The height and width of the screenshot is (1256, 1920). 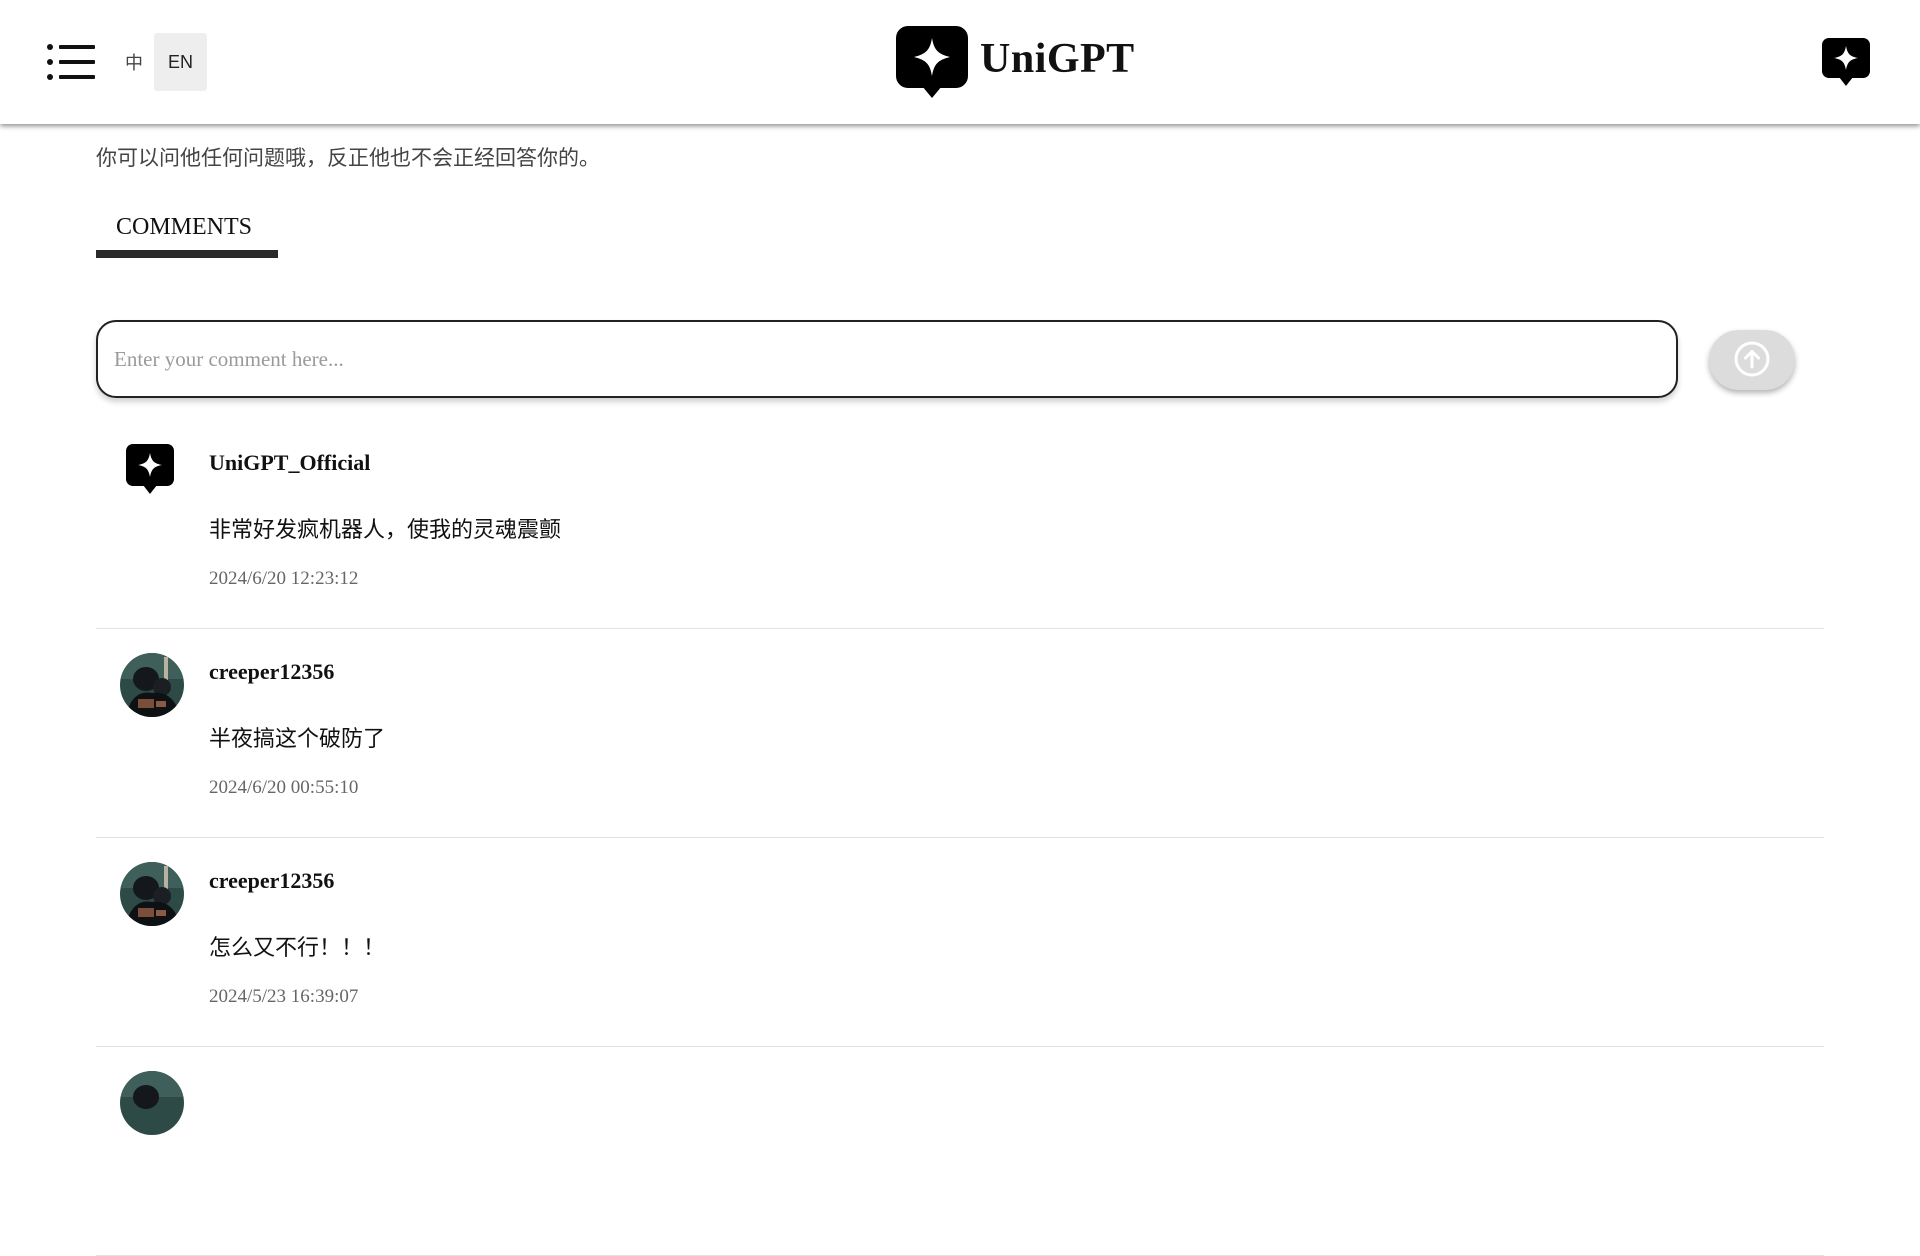 I want to click on comment-timestamp: 2024/5/23 16:39:07, so click(x=284, y=996).